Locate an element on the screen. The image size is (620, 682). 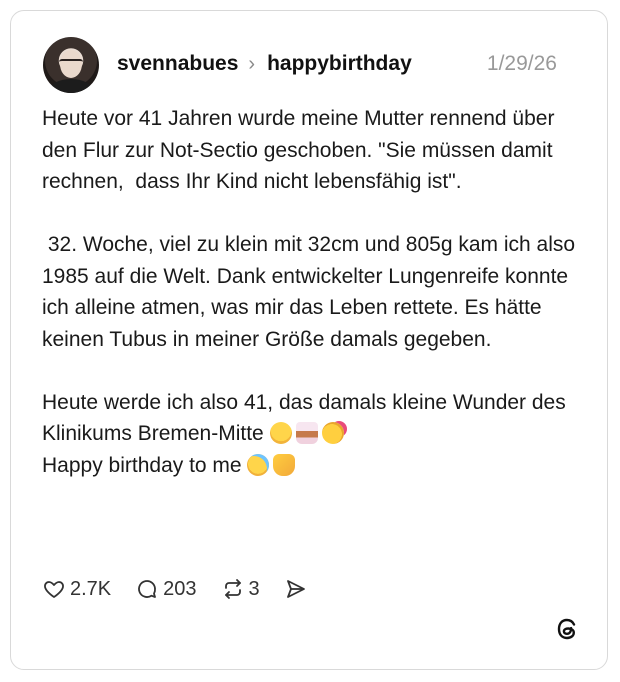
like-count: 2.7K is located at coordinates (91, 588).